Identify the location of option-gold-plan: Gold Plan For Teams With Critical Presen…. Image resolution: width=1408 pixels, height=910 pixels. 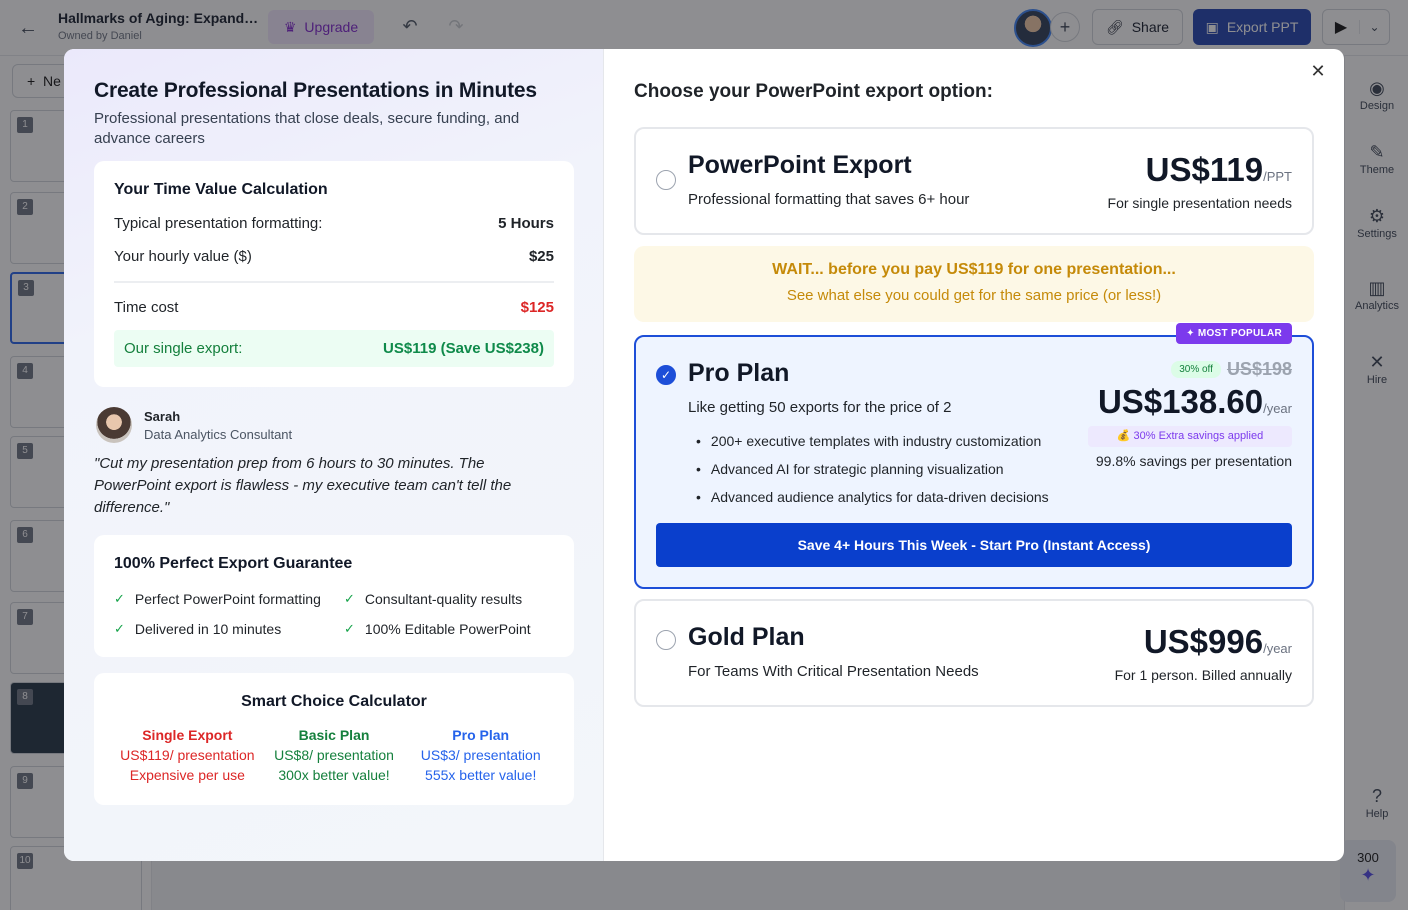
(974, 653).